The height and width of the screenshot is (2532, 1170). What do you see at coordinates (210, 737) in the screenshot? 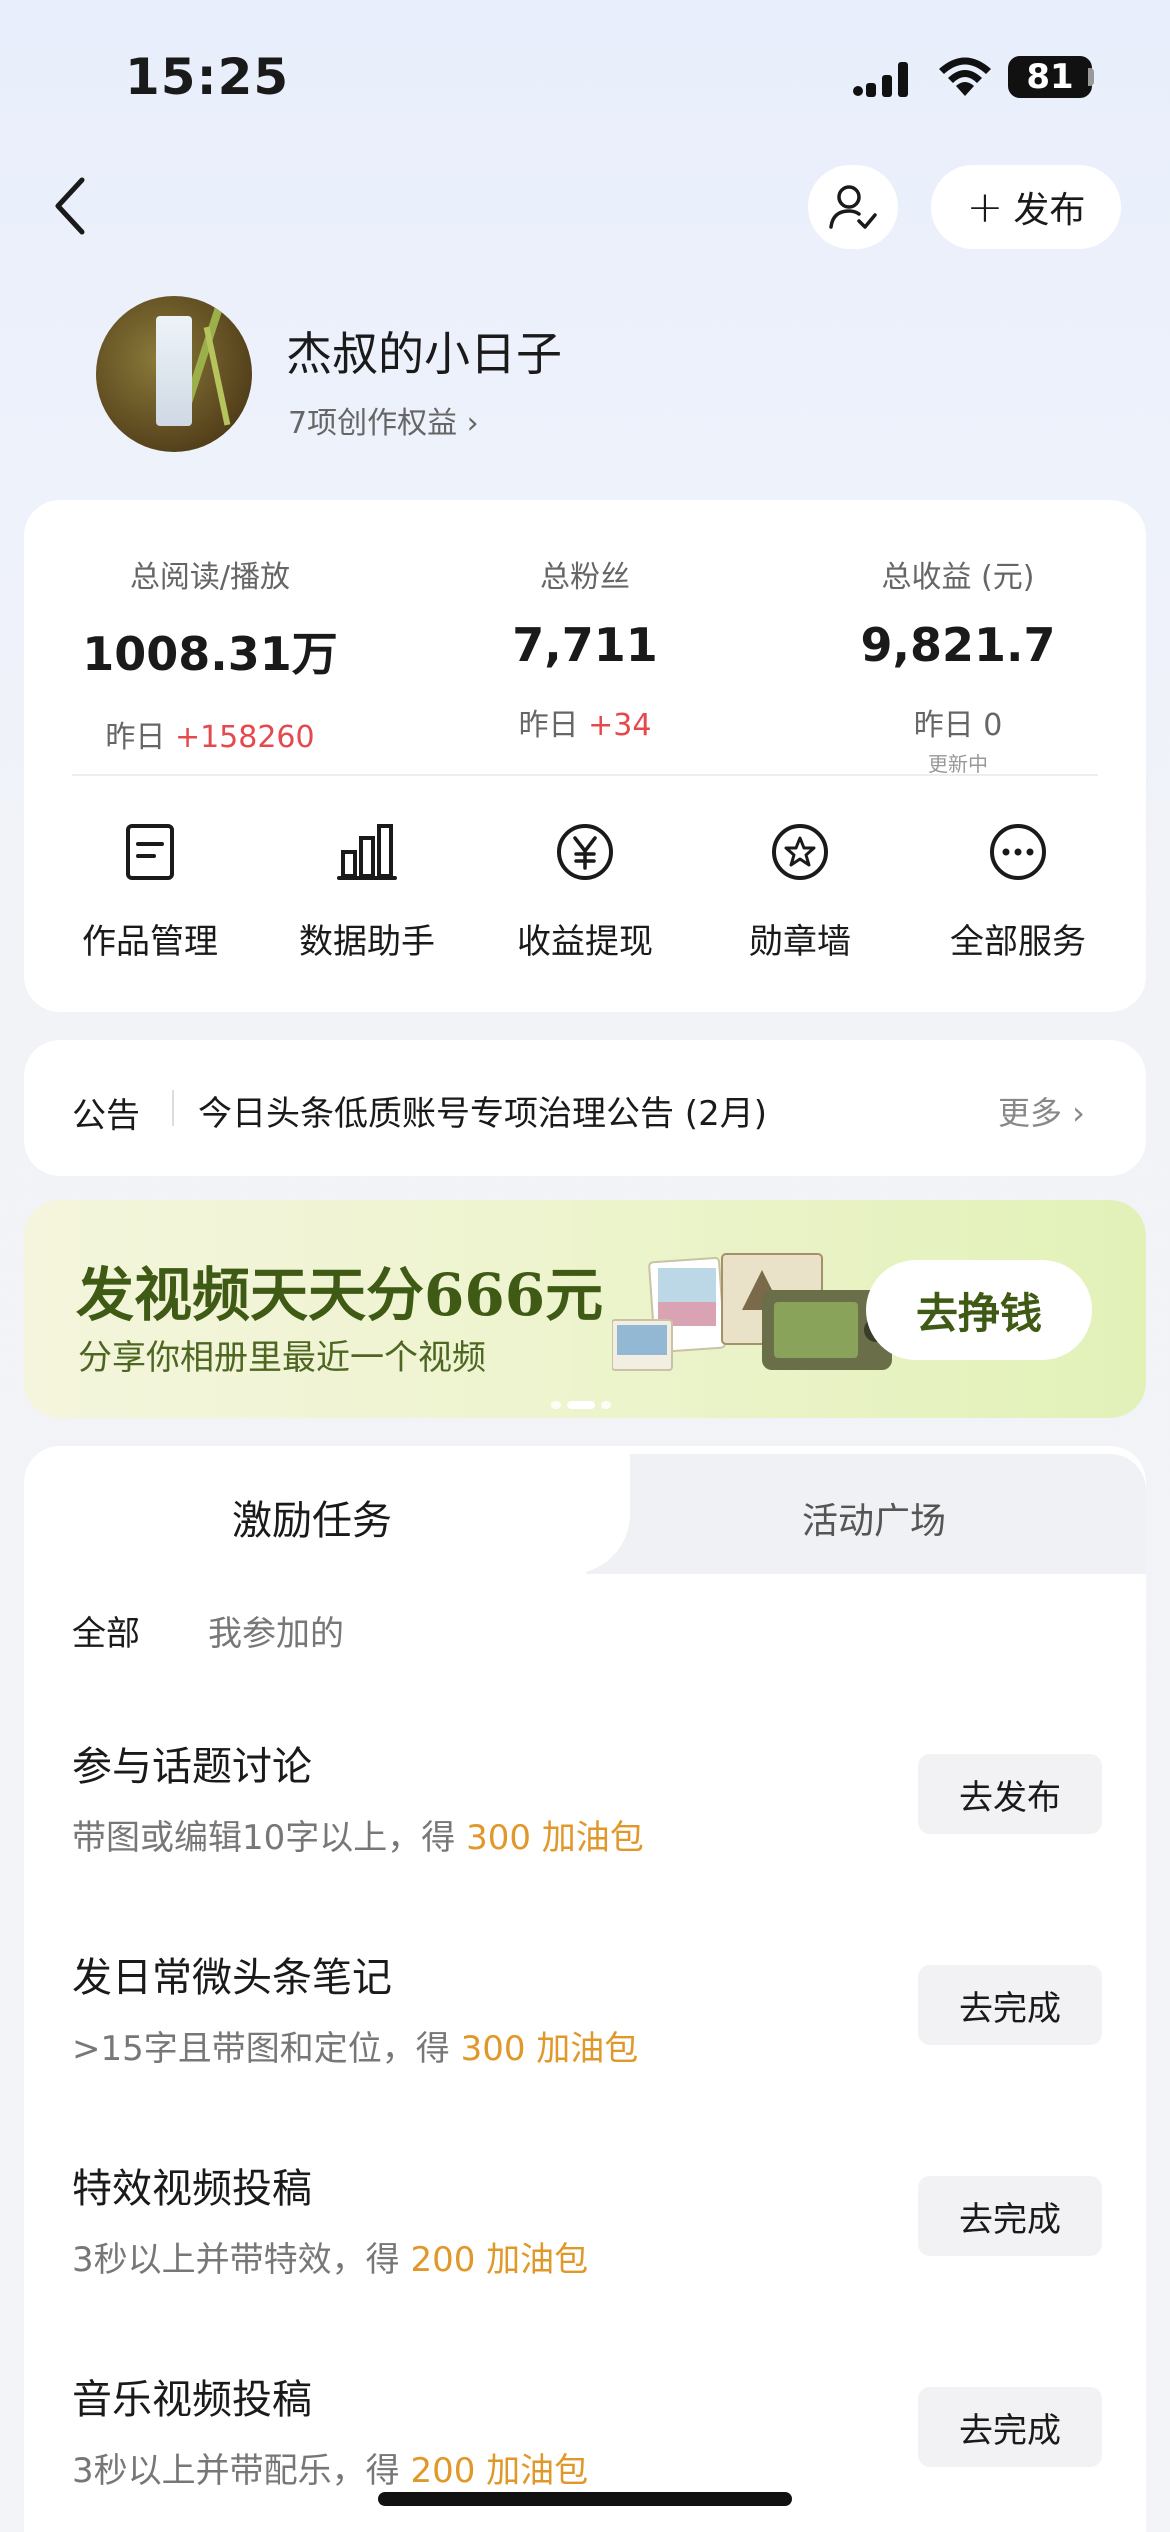
I see `stat-delta: 昨日 +158260` at bounding box center [210, 737].